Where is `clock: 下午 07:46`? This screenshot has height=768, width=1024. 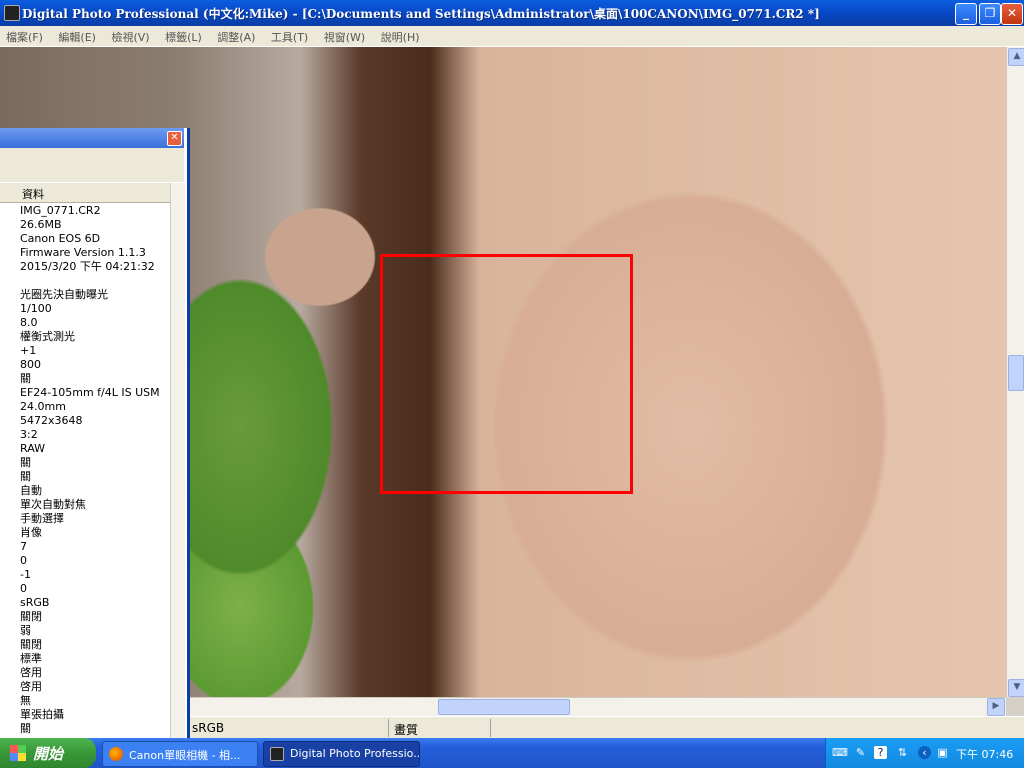
clock: 下午 07:46 is located at coordinates (985, 754).